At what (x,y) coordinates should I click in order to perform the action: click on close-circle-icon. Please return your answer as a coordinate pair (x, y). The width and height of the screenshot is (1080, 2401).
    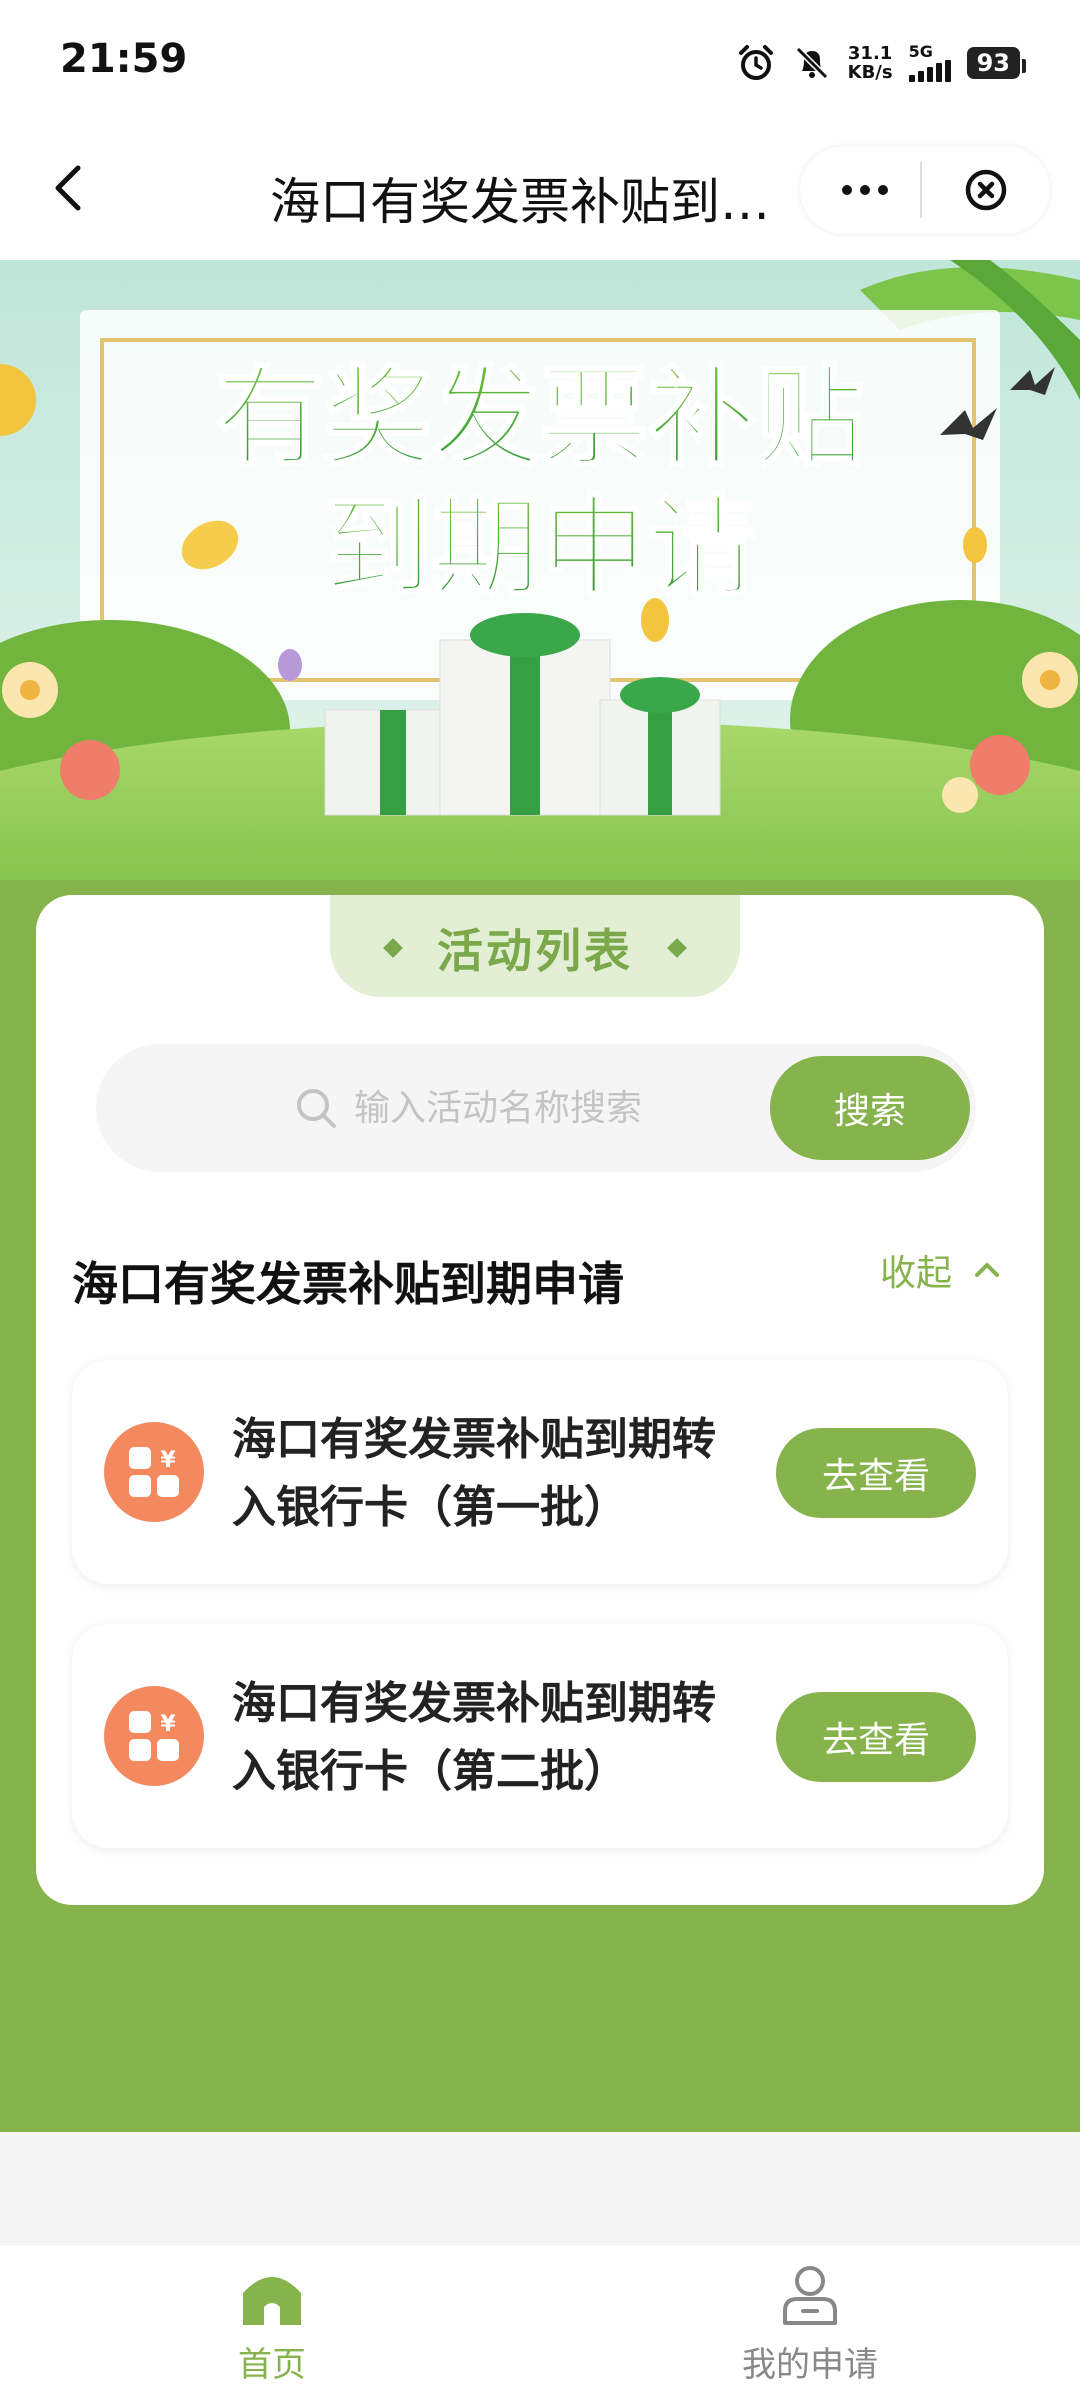
    Looking at the image, I should click on (986, 190).